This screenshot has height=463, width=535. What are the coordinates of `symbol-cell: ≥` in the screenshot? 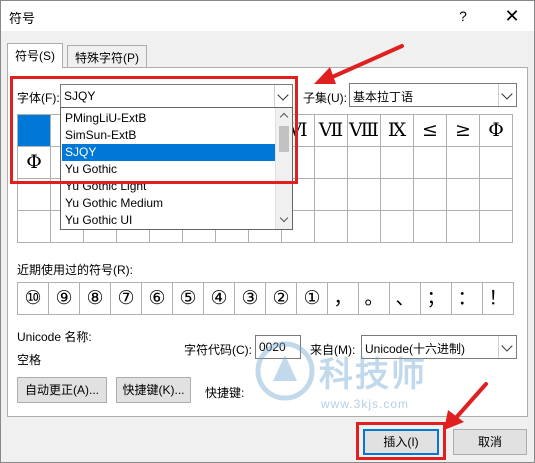 It's located at (463, 131).